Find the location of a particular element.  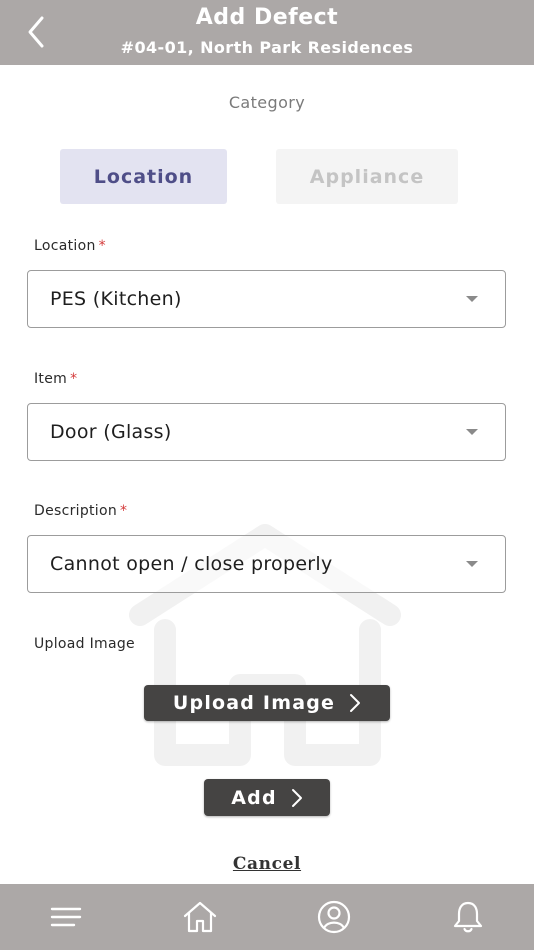

add-button: Add is located at coordinates (267, 797).